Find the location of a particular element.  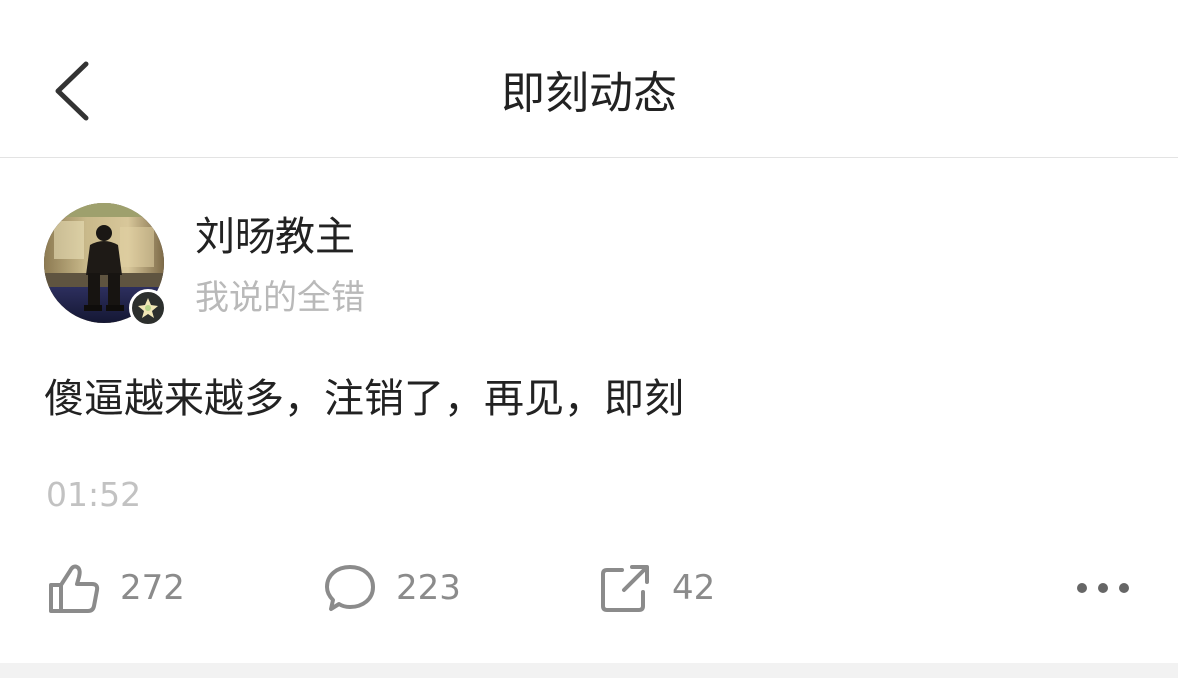

section-divider is located at coordinates (589, 670).